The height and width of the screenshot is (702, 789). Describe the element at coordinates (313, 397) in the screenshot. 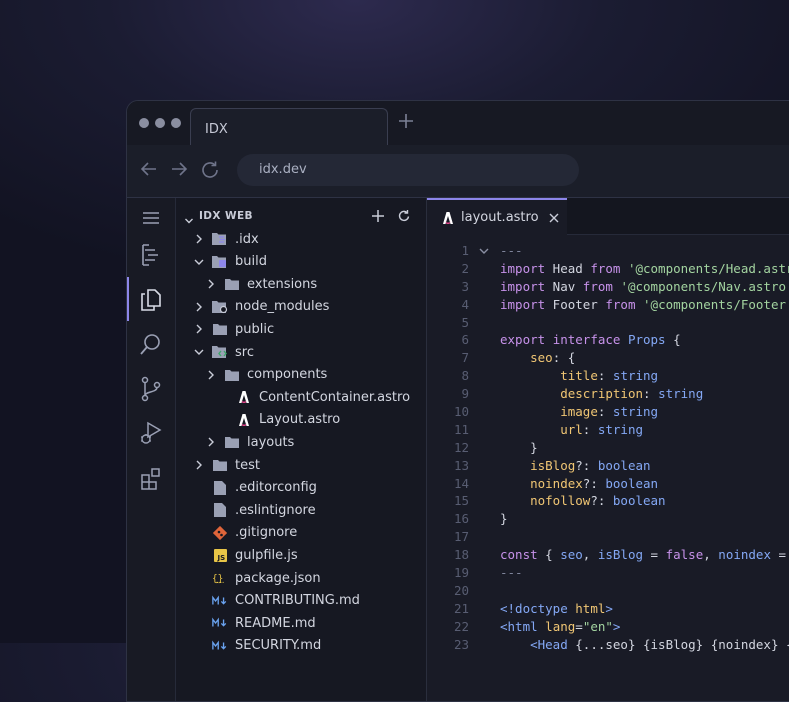

I see `tree-item: ContentContainer.astro` at that location.